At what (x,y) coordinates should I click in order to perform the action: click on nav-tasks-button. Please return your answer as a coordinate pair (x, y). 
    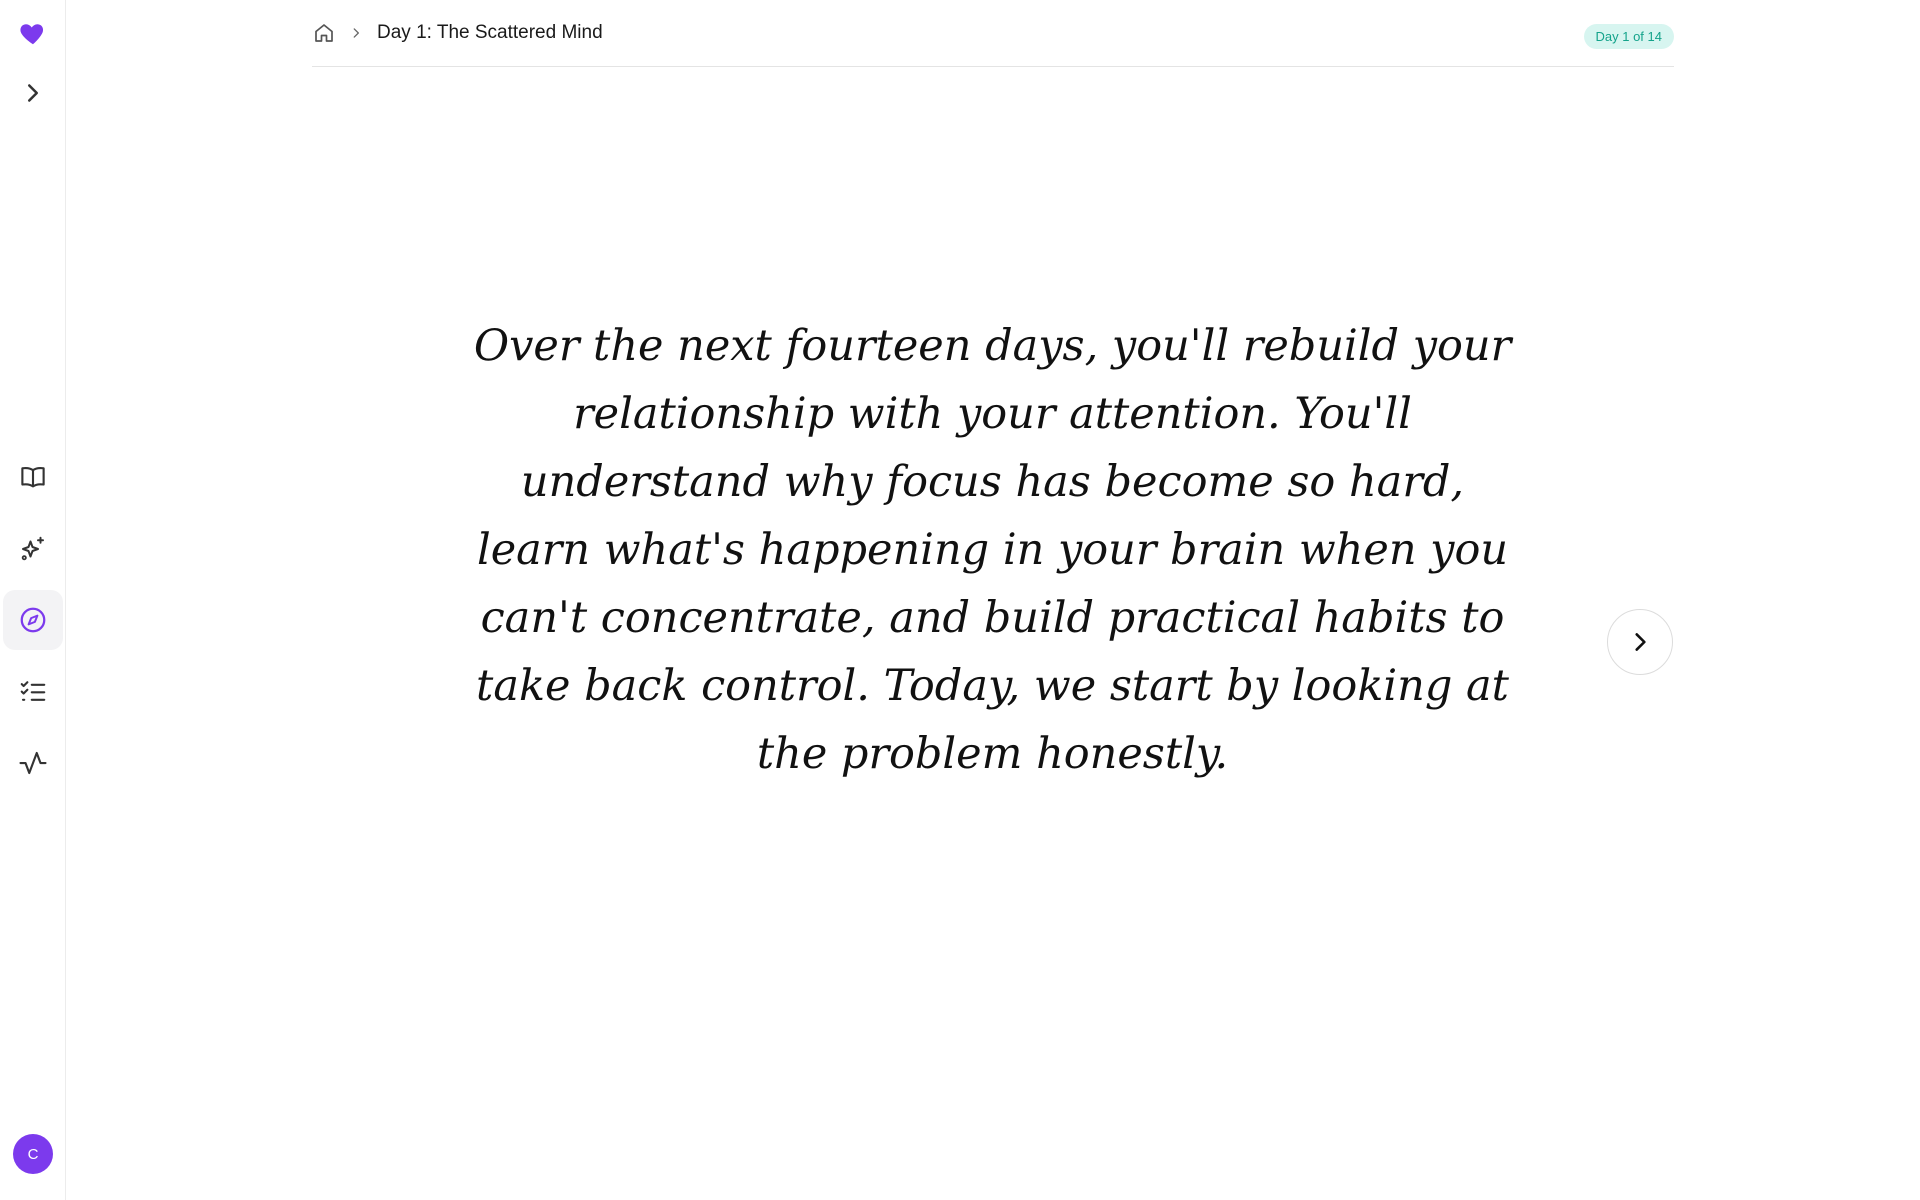
    Looking at the image, I should click on (33, 691).